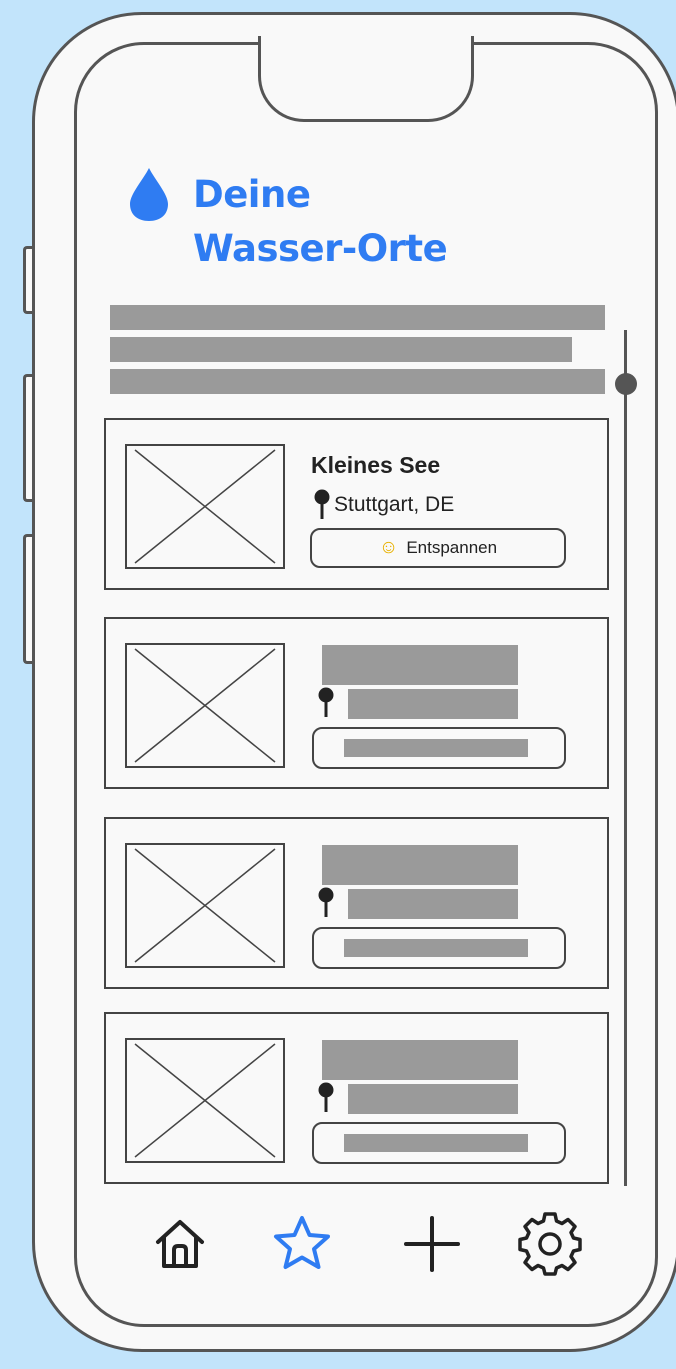 This screenshot has width=676, height=1369. I want to click on place-card: Kleines See Stuttgart, DE ☺ Entspannen, so click(356, 504).